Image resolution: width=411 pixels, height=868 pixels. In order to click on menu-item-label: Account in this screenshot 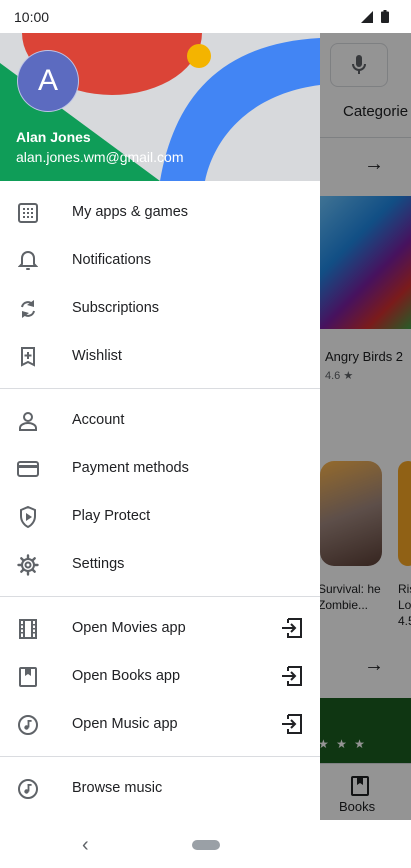, I will do `click(98, 420)`.